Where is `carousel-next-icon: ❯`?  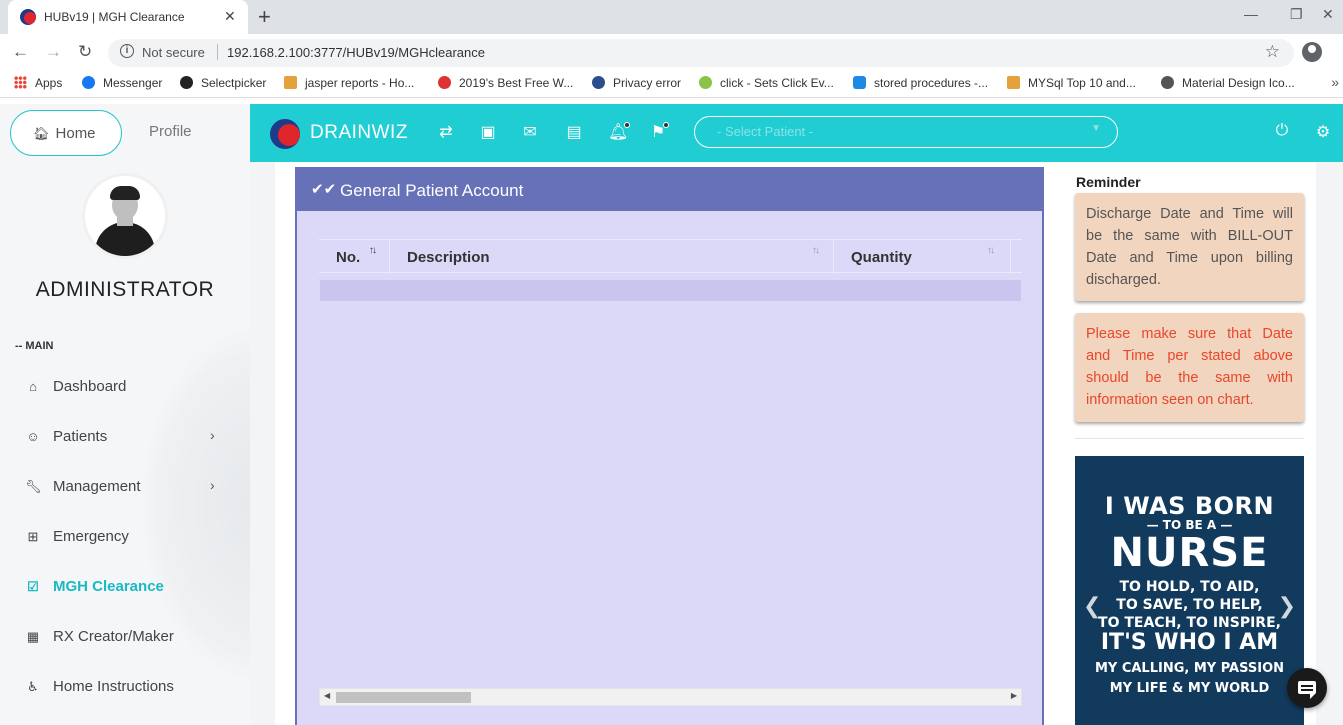
carousel-next-icon: ❯ is located at coordinates (1287, 606).